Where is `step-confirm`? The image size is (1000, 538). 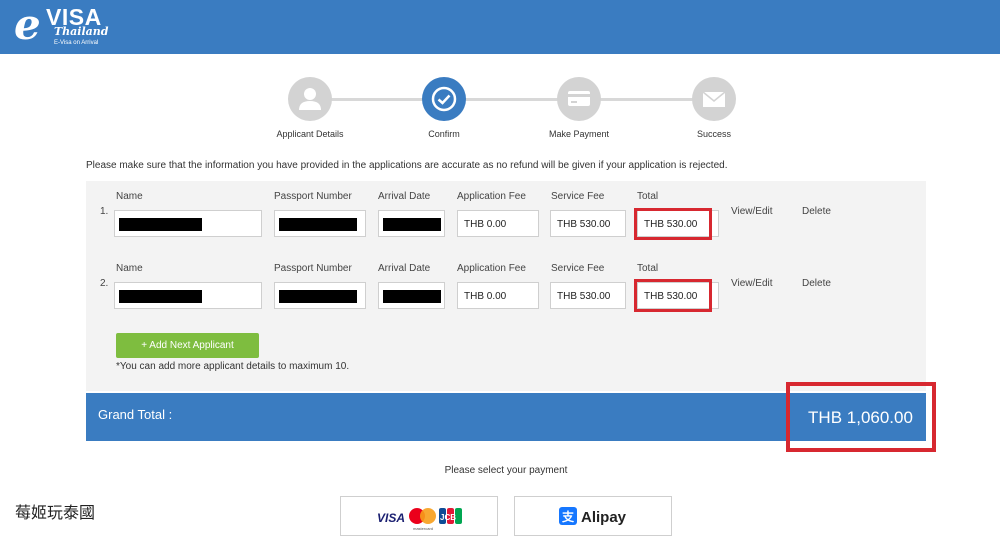
step-confirm is located at coordinates (444, 99).